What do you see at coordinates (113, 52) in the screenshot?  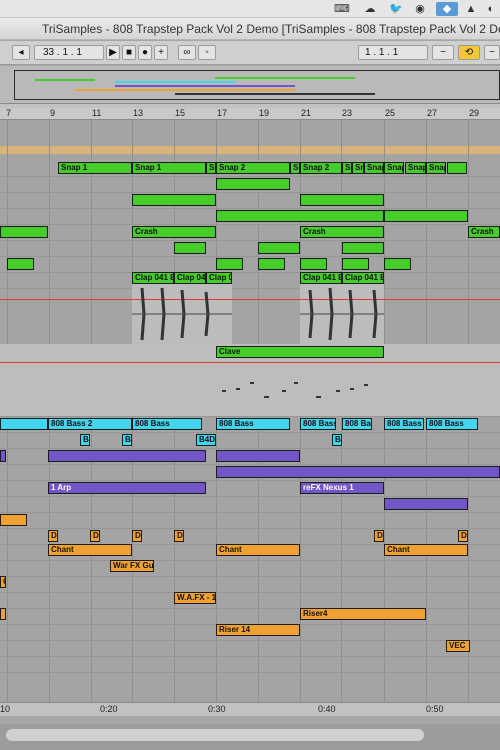 I see `play-icon: ▶` at bounding box center [113, 52].